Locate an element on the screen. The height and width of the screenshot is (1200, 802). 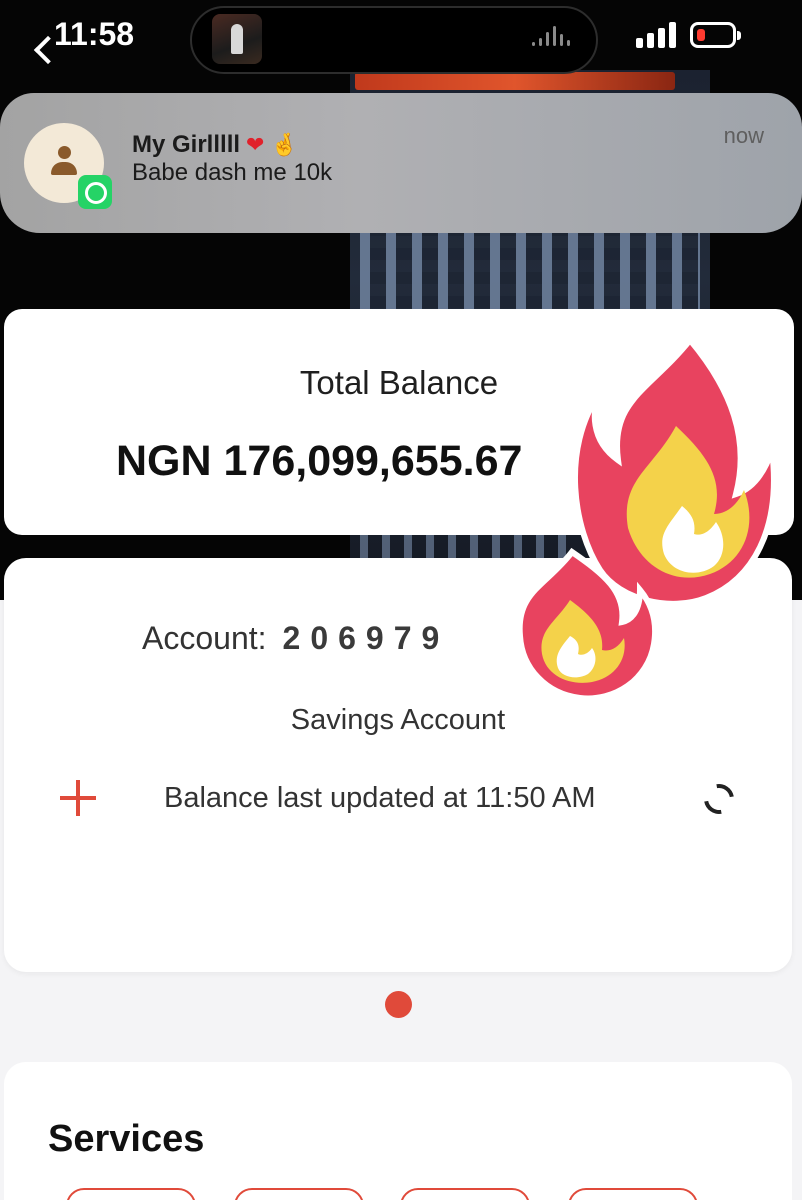
refresh-icon is located at coordinates (719, 799).